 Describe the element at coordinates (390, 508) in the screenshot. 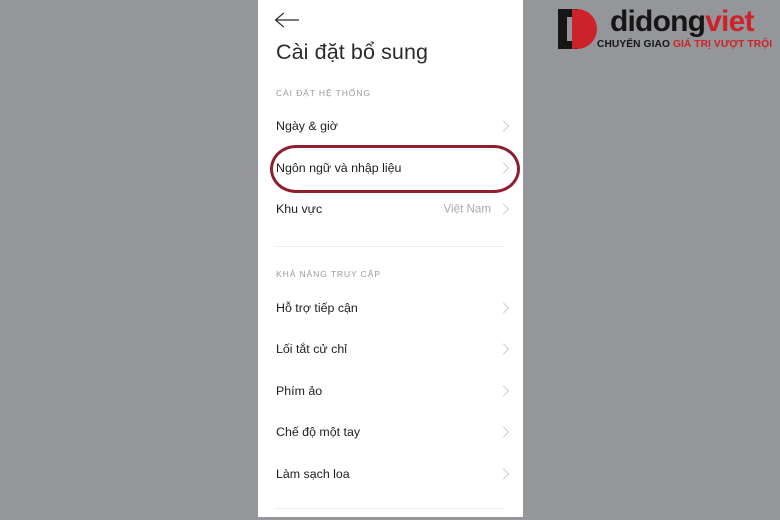

I see `bottom-divider` at that location.